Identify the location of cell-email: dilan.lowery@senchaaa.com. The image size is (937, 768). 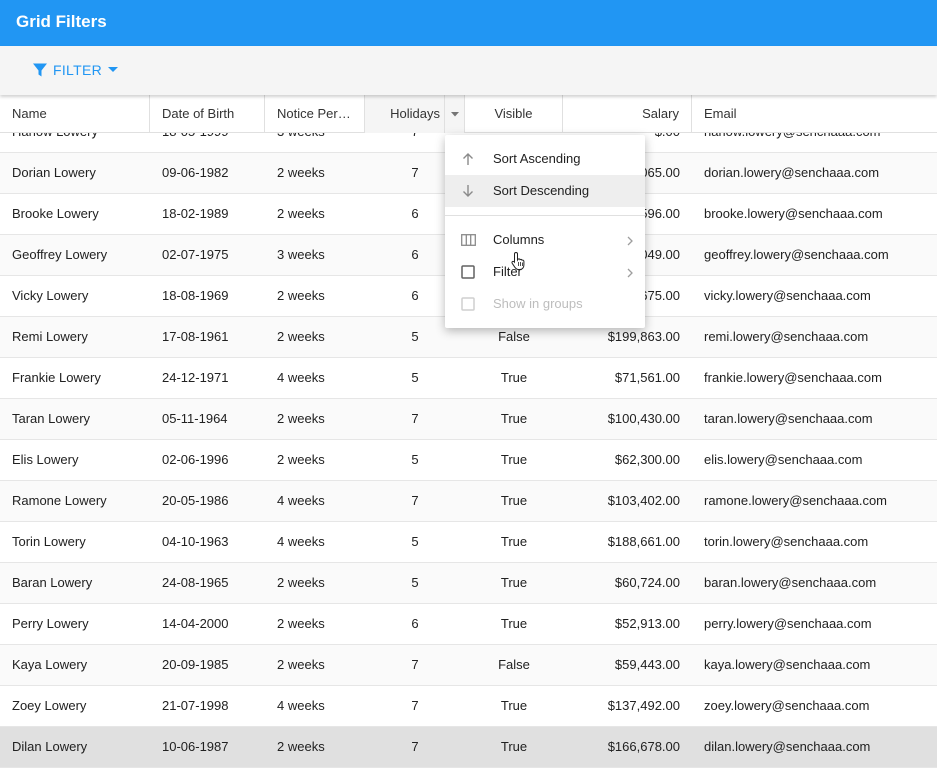
(787, 746).